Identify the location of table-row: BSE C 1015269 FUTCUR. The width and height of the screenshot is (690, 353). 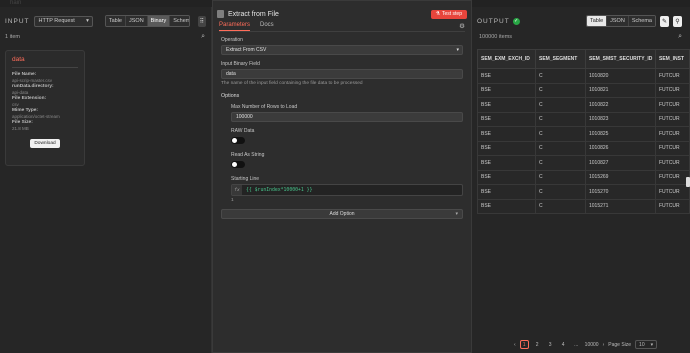
(583, 177).